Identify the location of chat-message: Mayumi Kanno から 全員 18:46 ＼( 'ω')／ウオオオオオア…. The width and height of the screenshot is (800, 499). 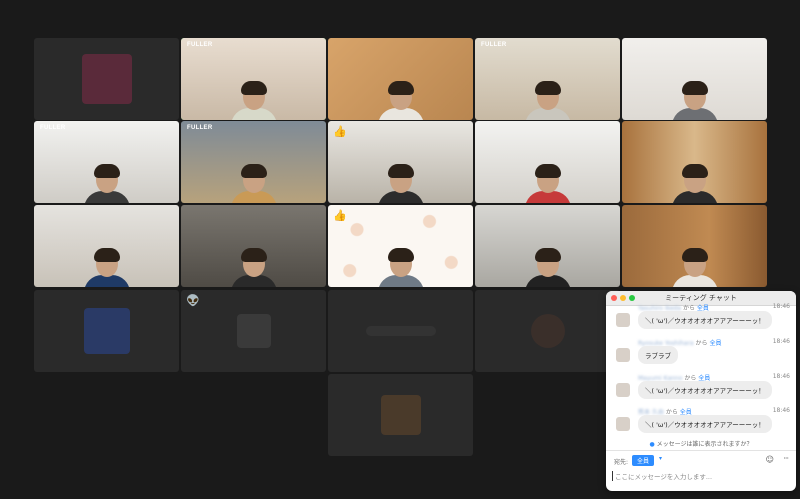
(701, 390).